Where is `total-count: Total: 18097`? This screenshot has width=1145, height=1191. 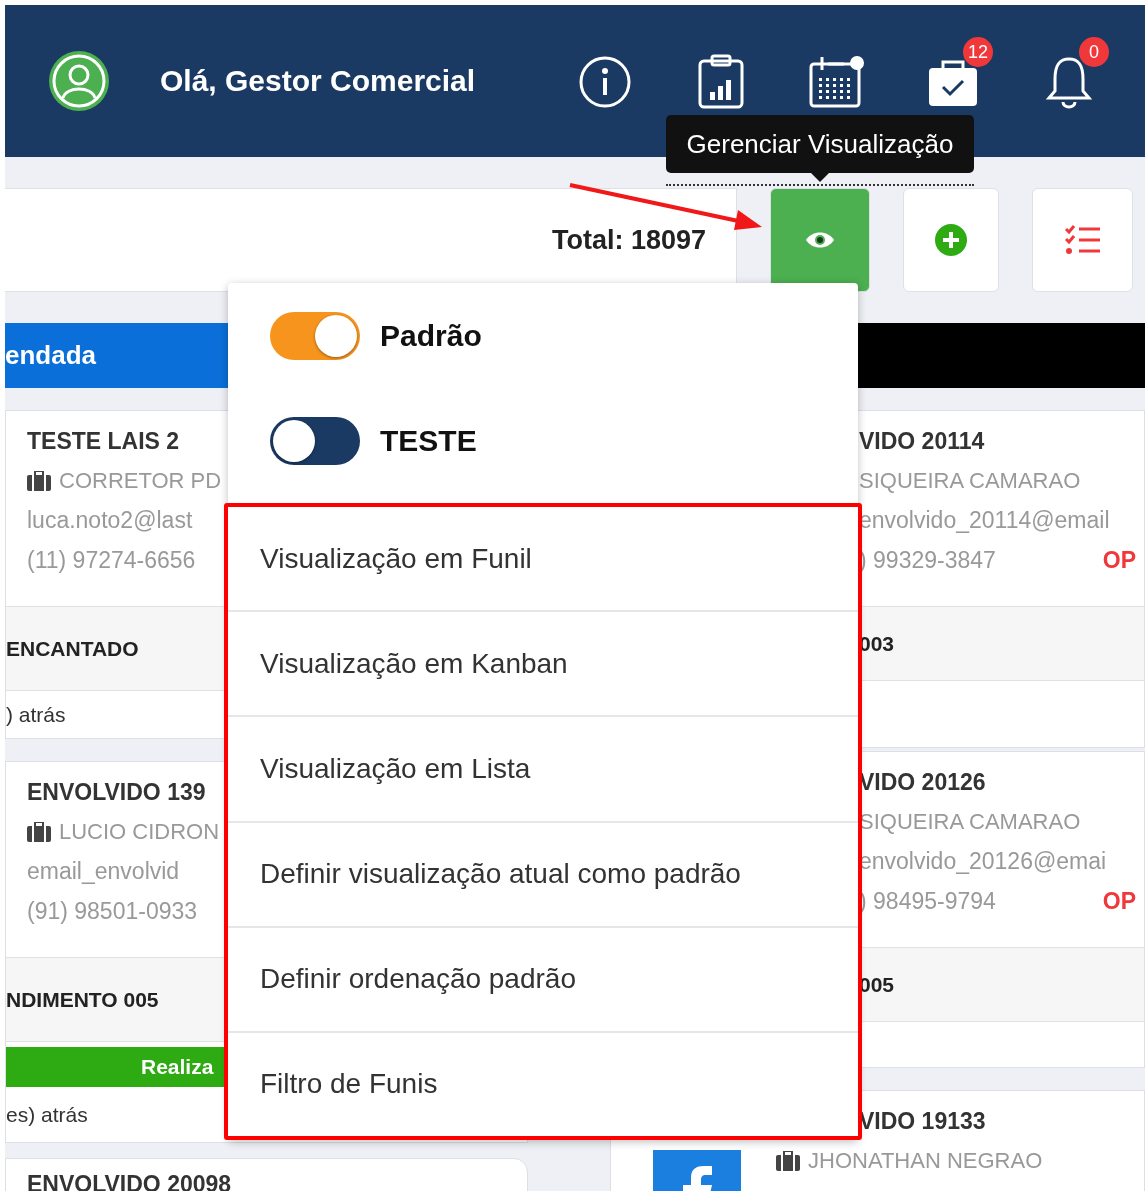
total-count: Total: 18097 is located at coordinates (628, 240).